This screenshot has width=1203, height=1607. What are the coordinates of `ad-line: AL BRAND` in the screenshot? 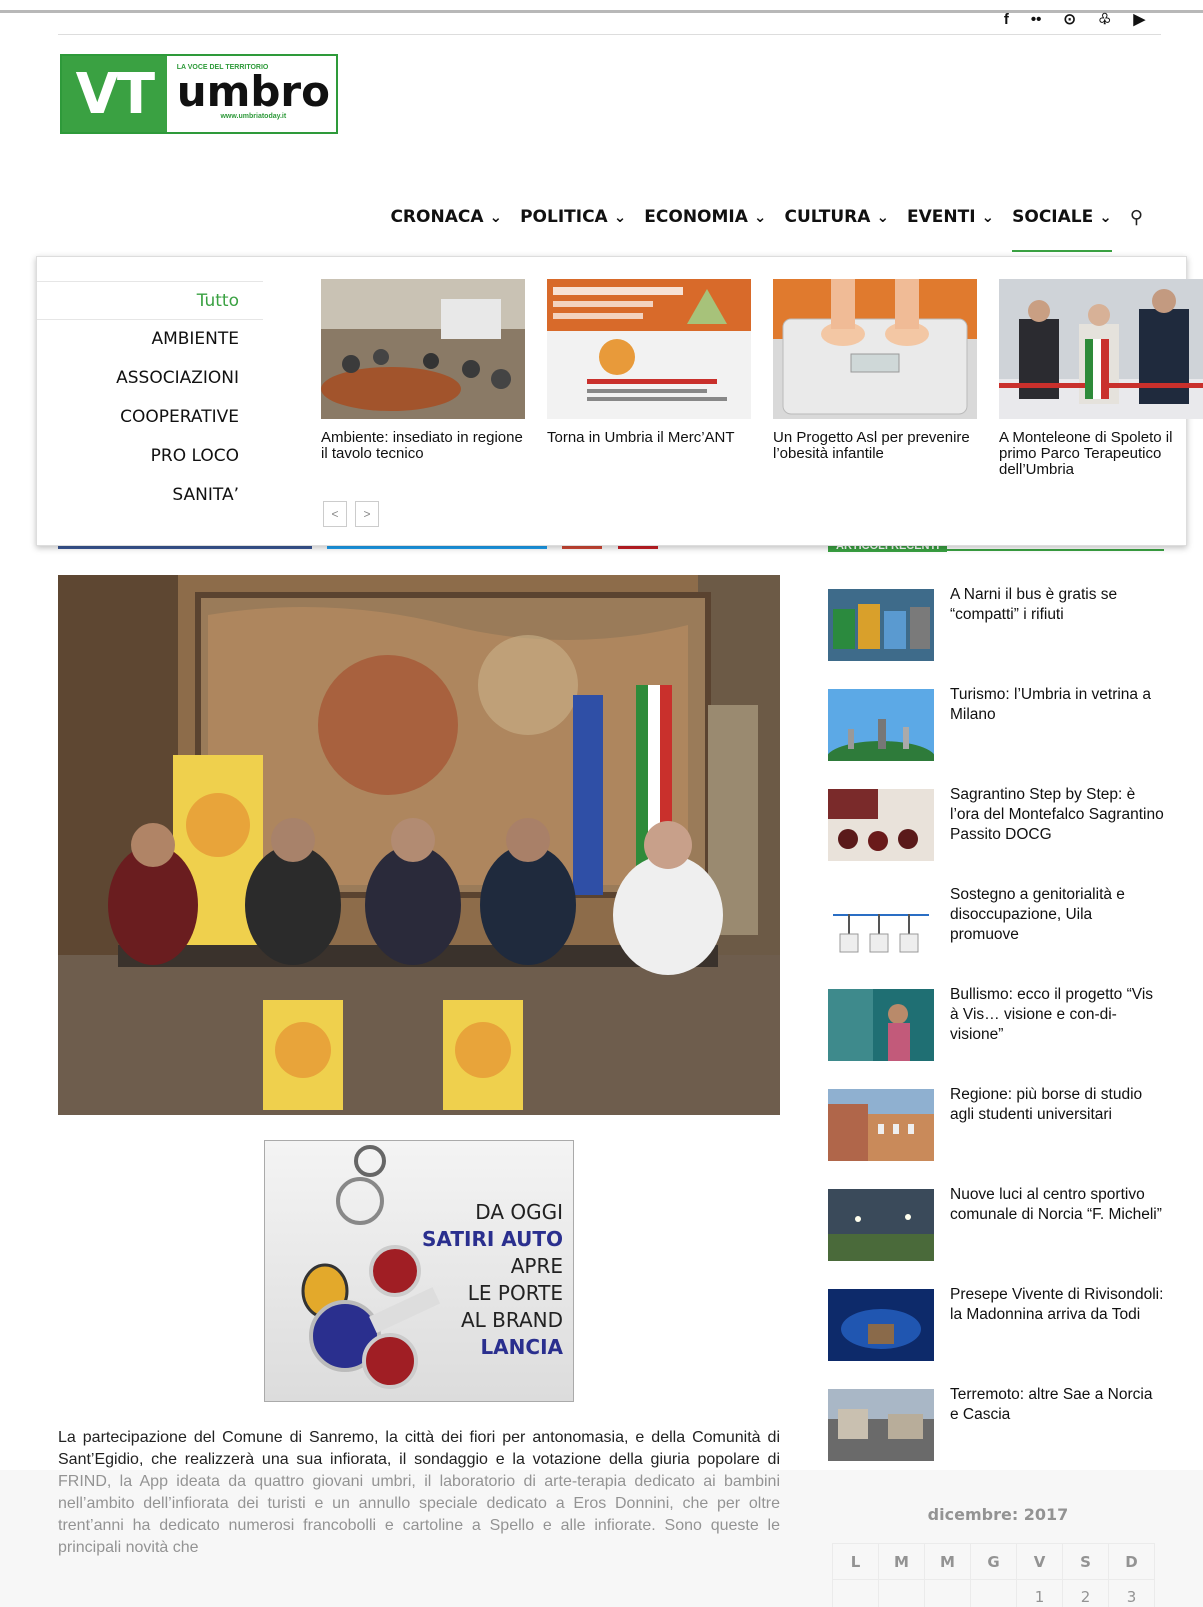 It's located at (511, 1320).